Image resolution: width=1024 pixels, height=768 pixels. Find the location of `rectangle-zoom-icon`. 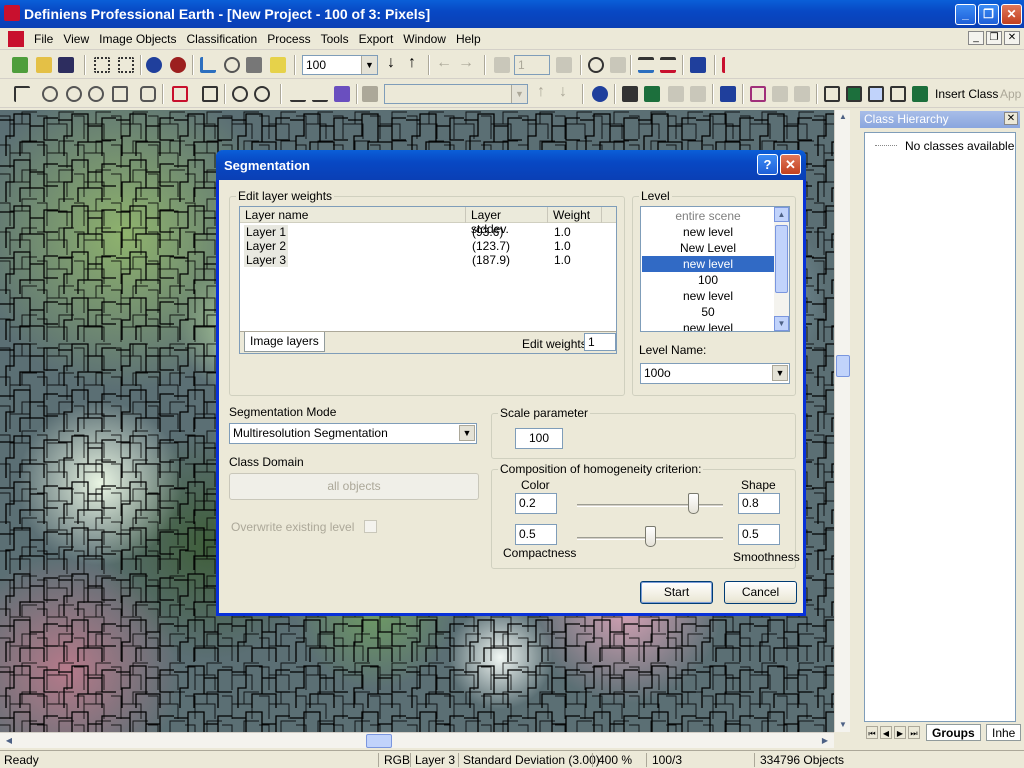

rectangle-zoom-icon is located at coordinates (180, 94).